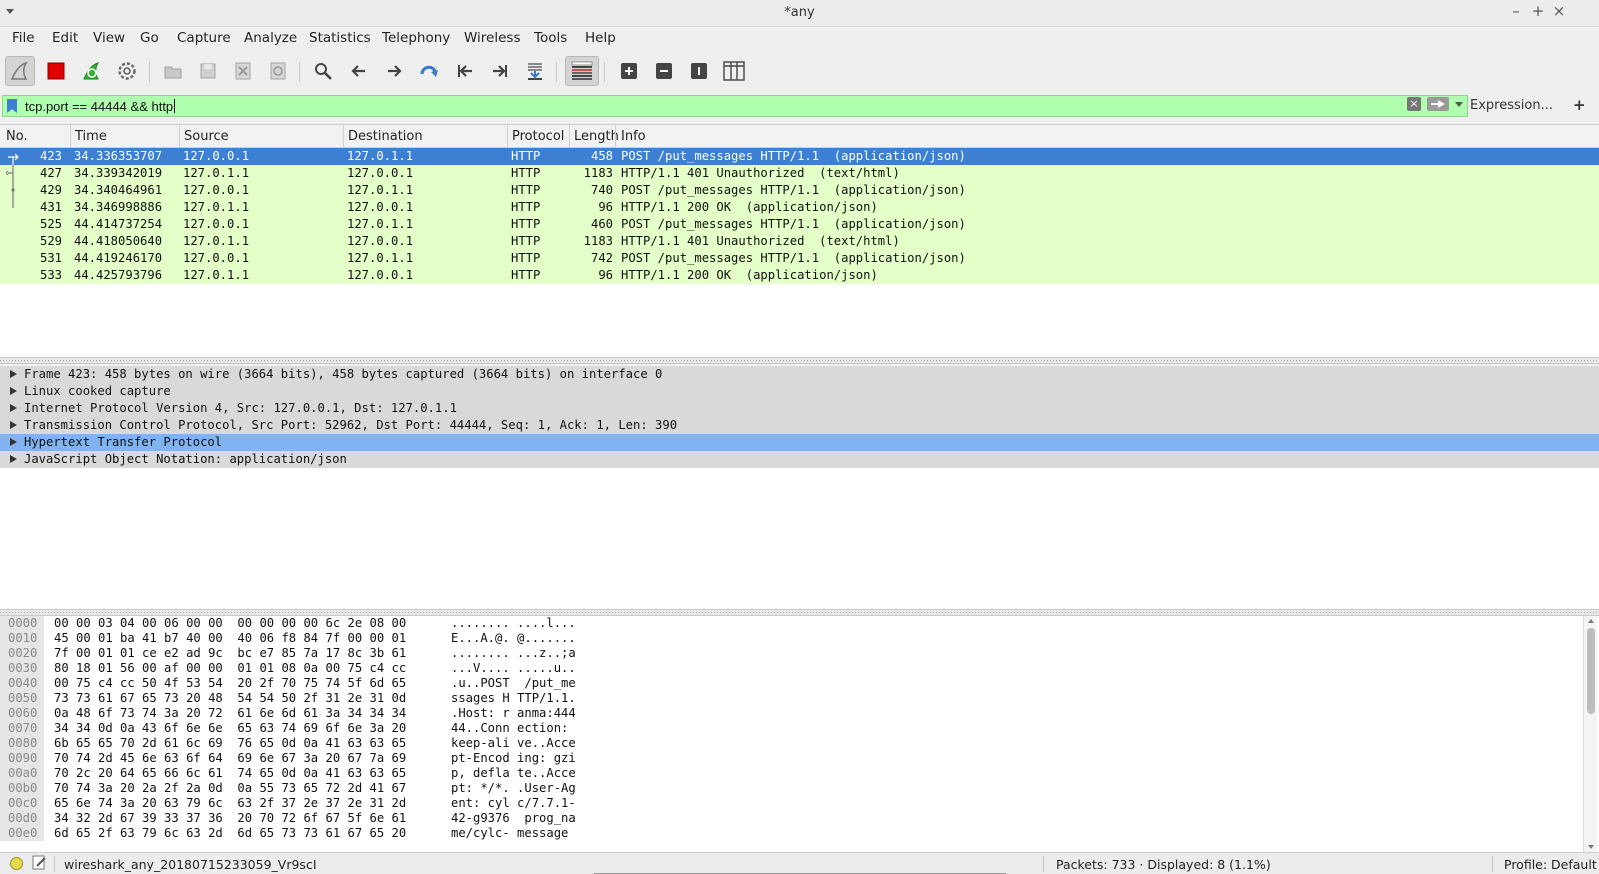  I want to click on bytes-ascii: pt: */*. .User-Ag, so click(513, 788).